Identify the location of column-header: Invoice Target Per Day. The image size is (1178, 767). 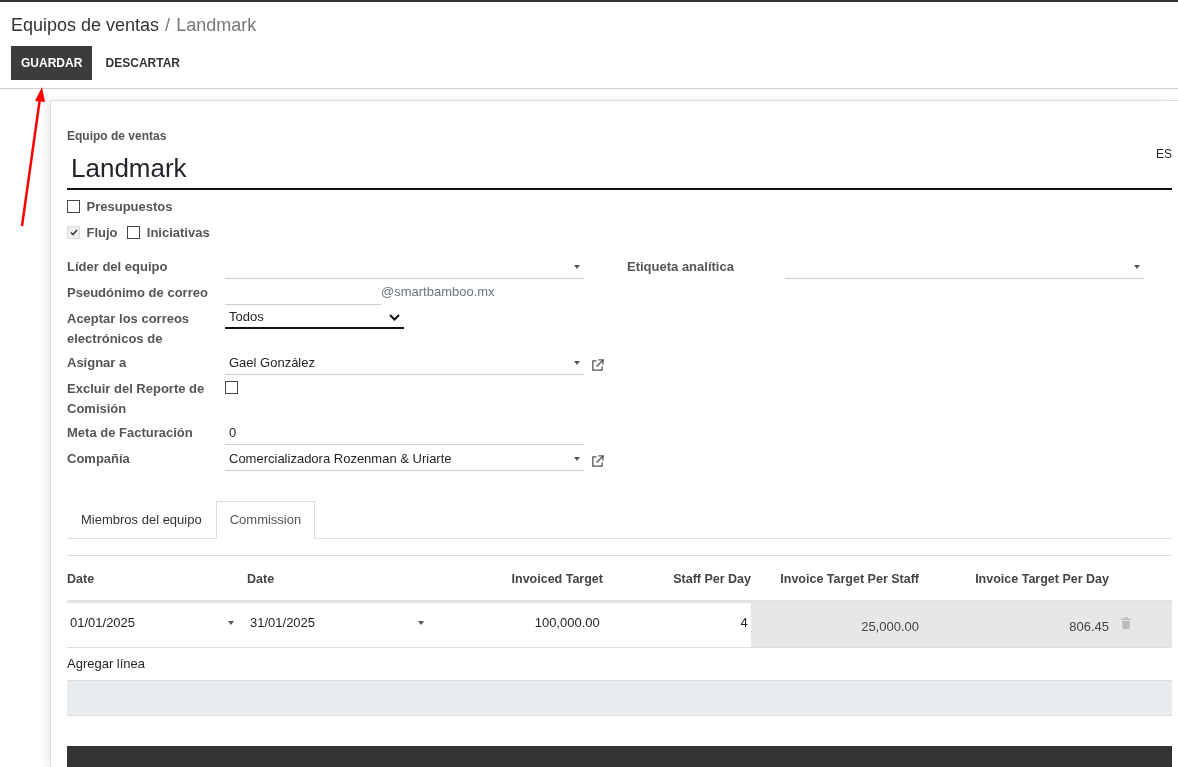
(1026, 578).